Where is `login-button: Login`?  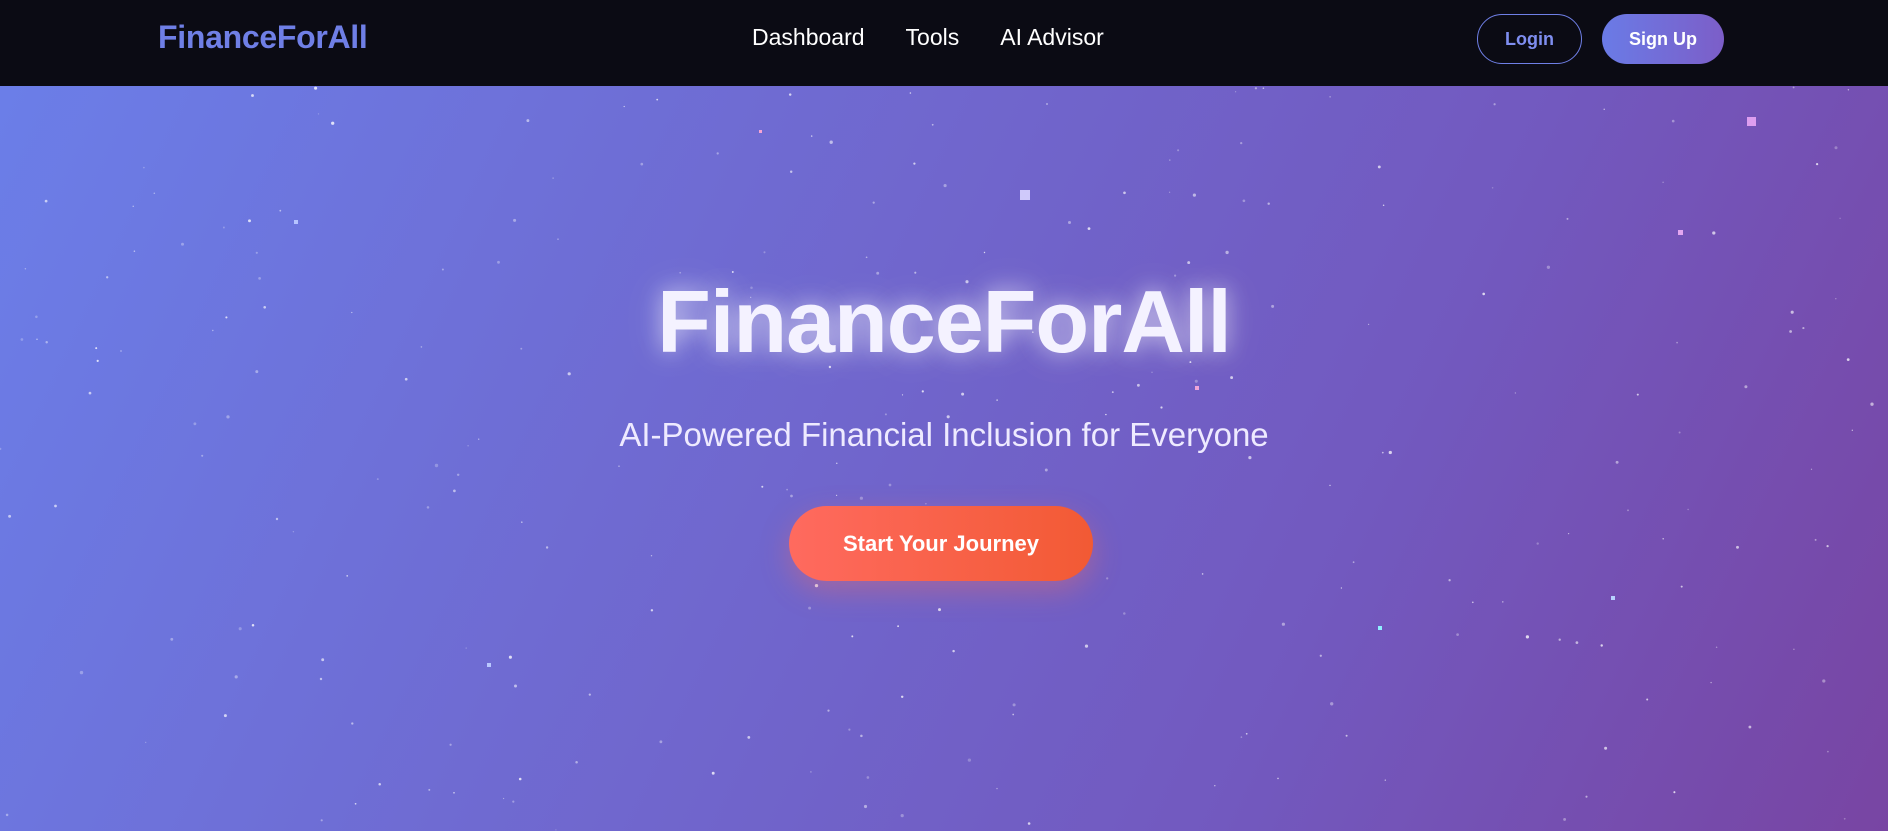 login-button: Login is located at coordinates (1529, 39).